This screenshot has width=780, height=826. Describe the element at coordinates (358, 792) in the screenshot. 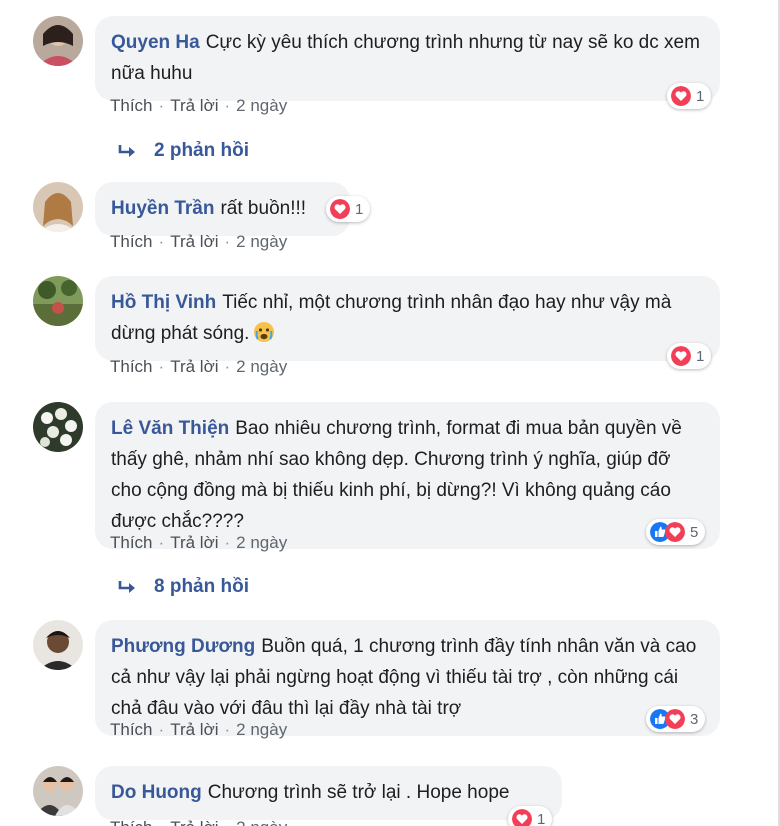

I see `comment-text: Chương trình sẽ trở lại . Hope hope` at that location.